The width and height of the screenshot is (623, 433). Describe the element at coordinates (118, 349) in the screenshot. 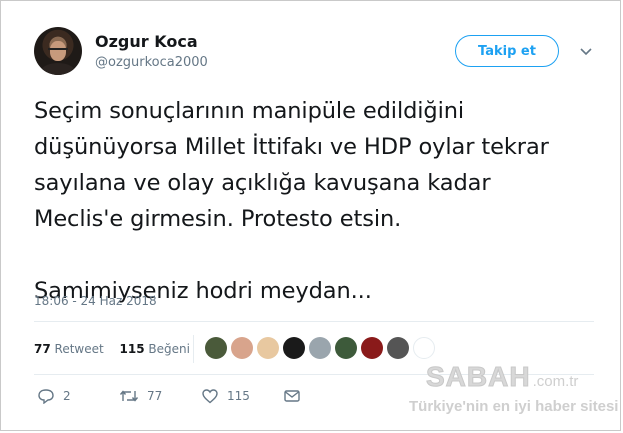

I see `tweet-stats: 77 Retweet 115 Beğeni` at that location.